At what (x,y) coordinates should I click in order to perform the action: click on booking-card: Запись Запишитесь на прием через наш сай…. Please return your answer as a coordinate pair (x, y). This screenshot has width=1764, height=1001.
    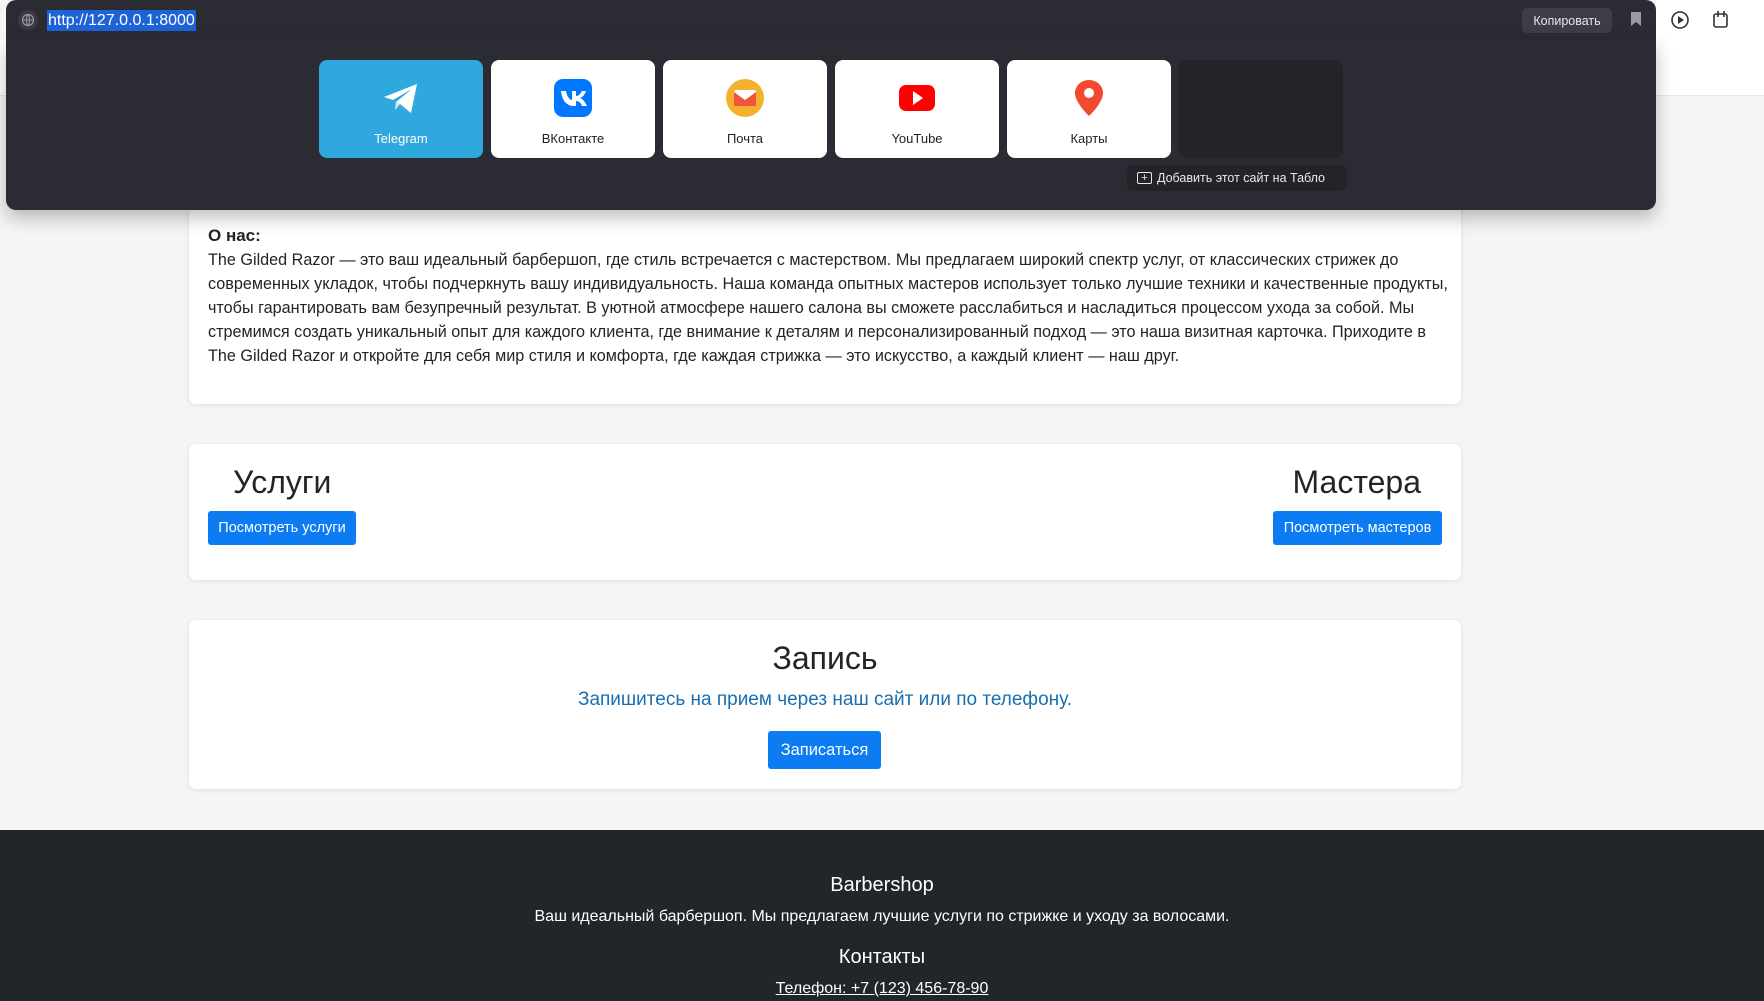
    Looking at the image, I should click on (825, 704).